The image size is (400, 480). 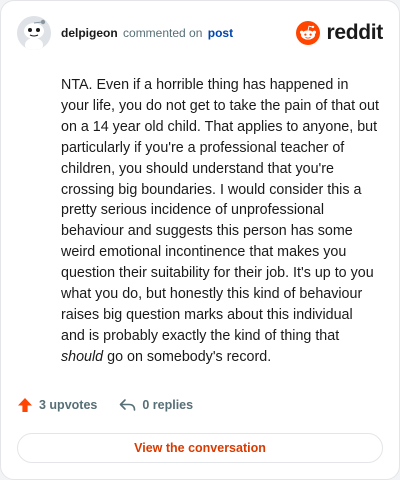 I want to click on reddit-logo-icon, so click(x=308, y=33).